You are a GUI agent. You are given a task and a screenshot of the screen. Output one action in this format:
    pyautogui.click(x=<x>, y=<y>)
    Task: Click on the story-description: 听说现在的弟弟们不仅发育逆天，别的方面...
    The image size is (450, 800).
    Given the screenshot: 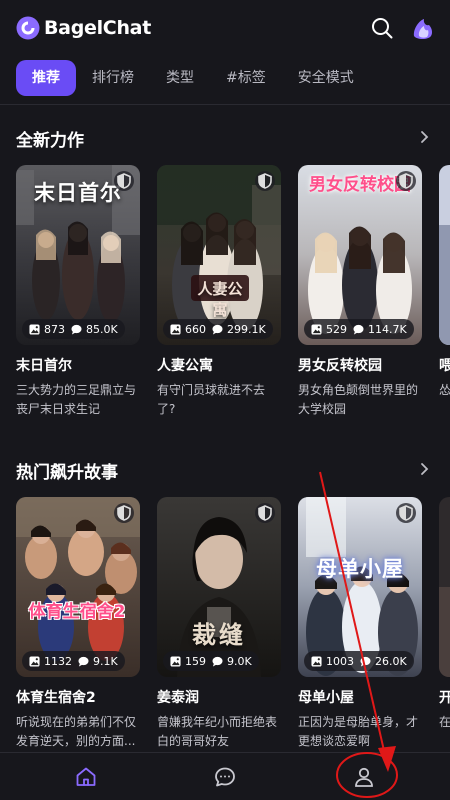 What is the action you would take?
    pyautogui.click(x=76, y=731)
    